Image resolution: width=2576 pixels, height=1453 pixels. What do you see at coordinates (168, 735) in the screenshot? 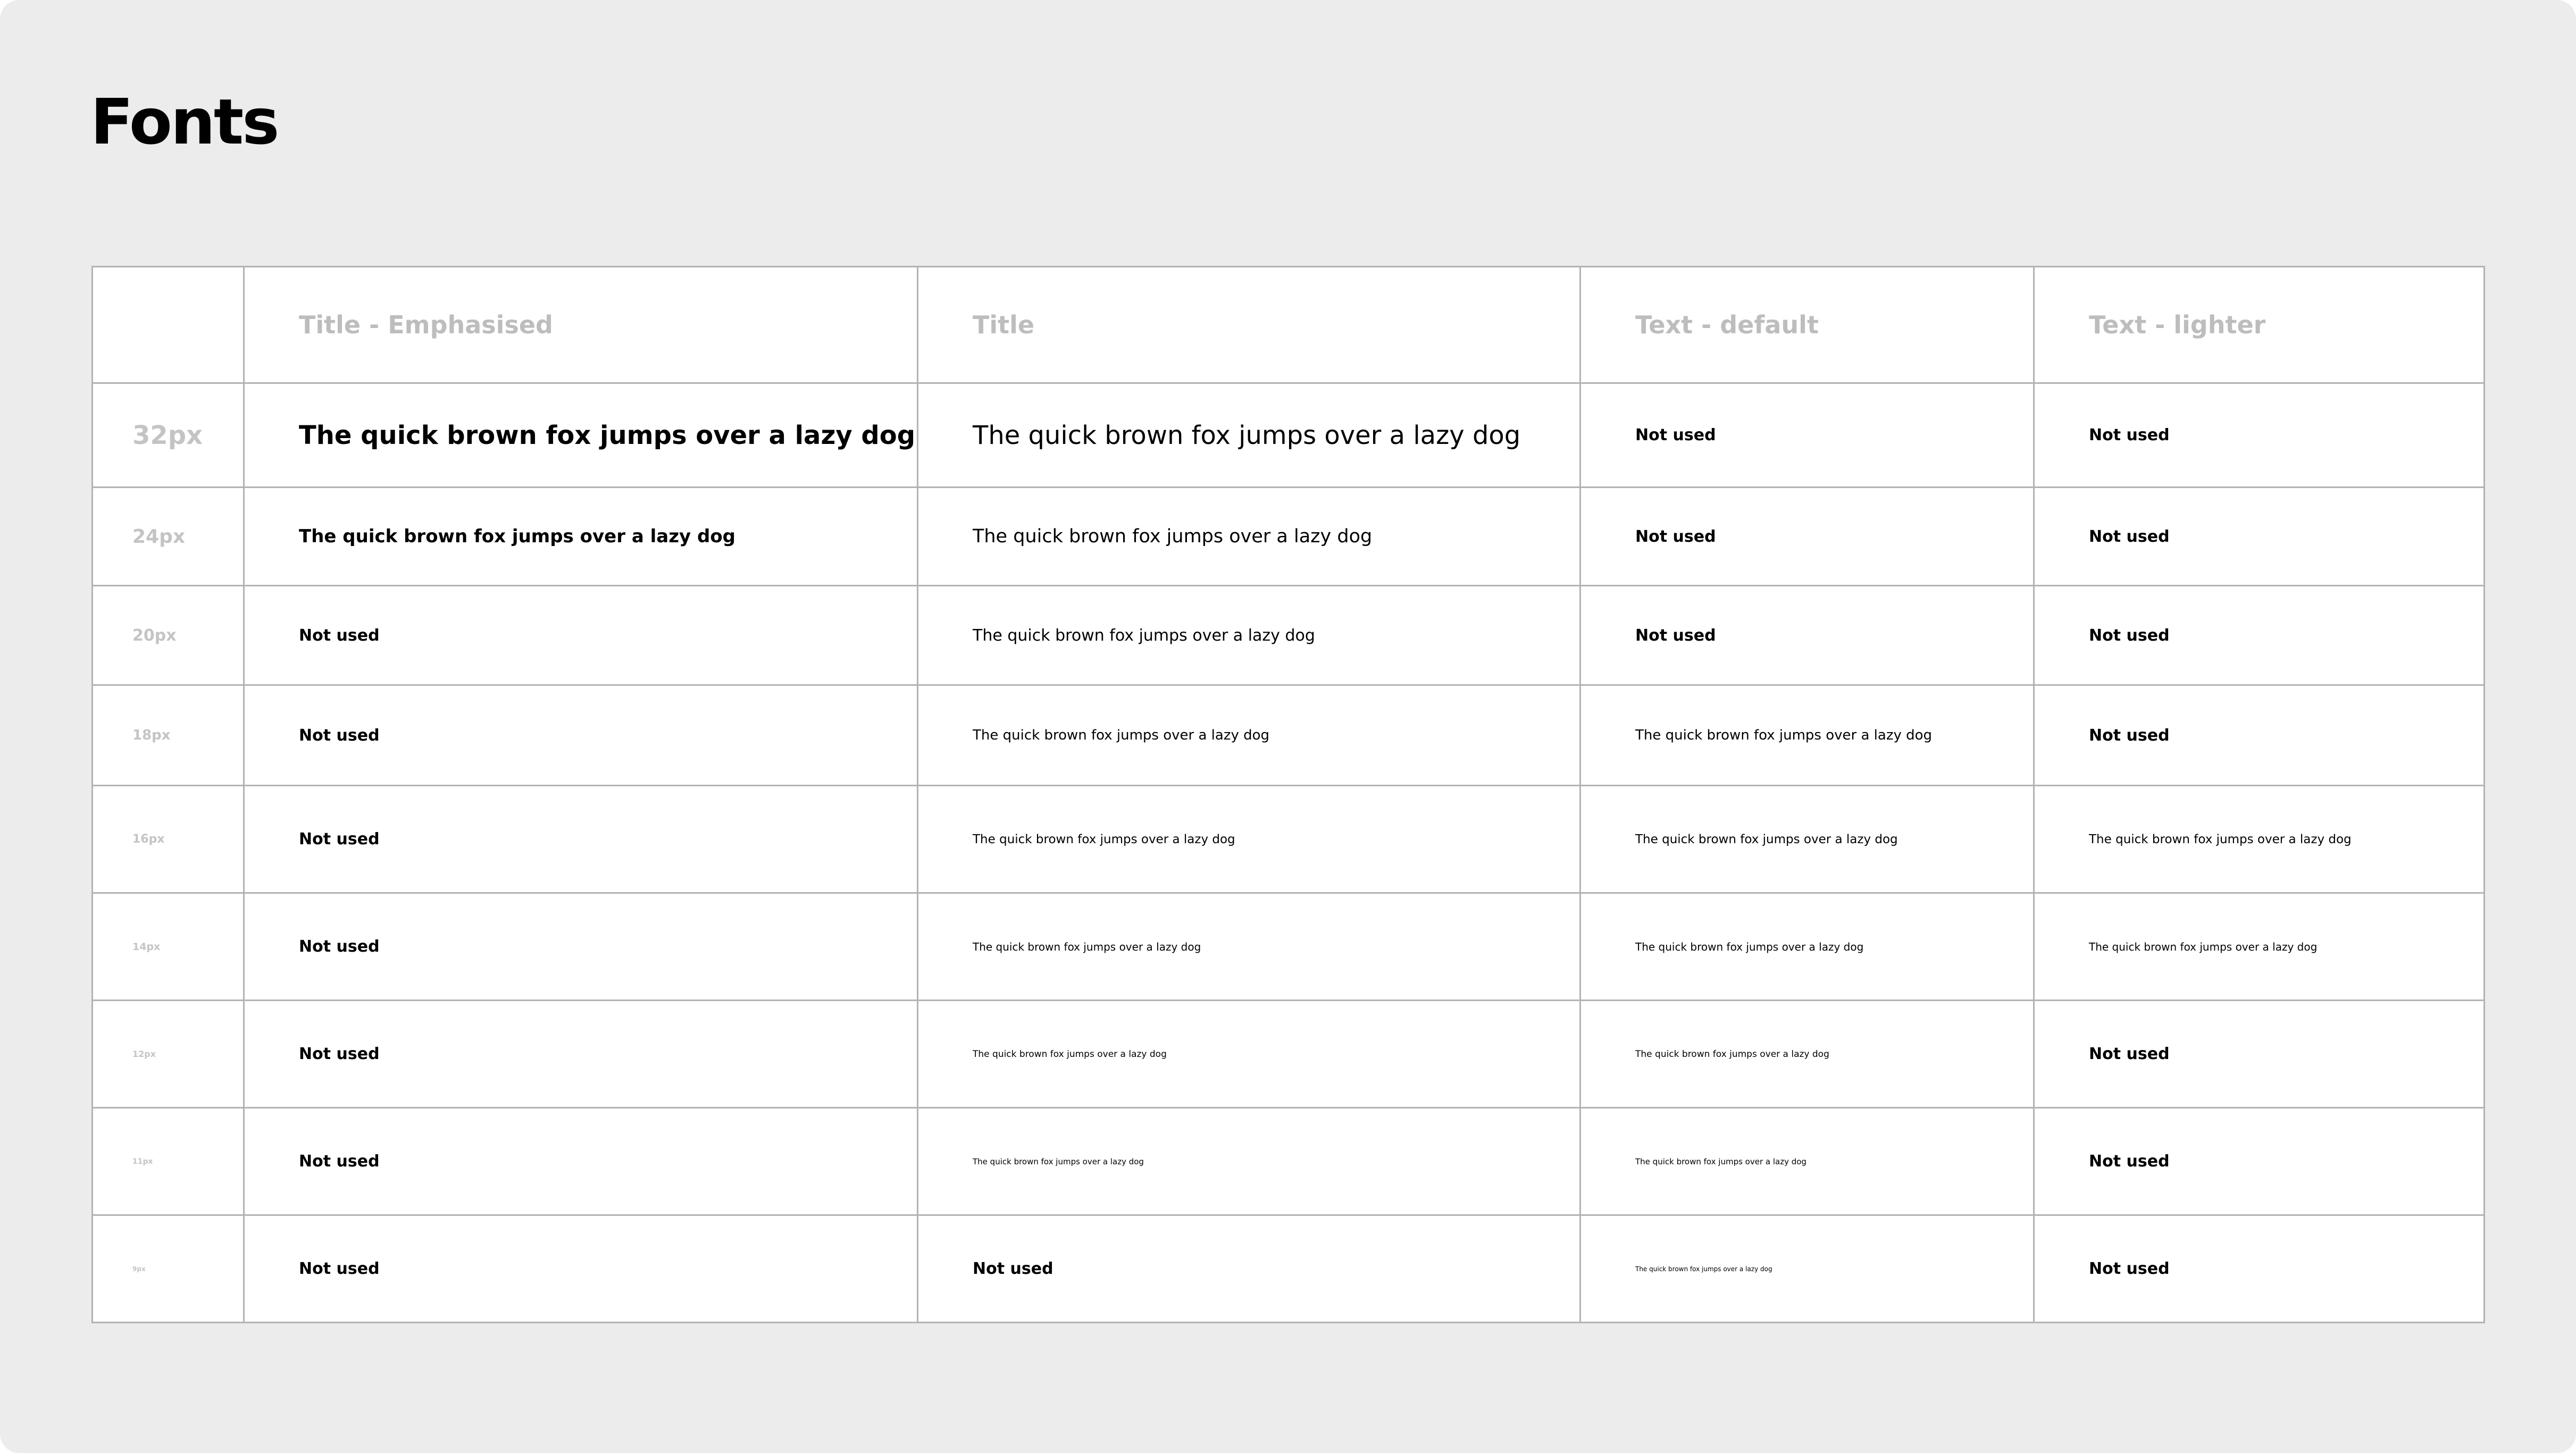
I see `size-label: 18px` at bounding box center [168, 735].